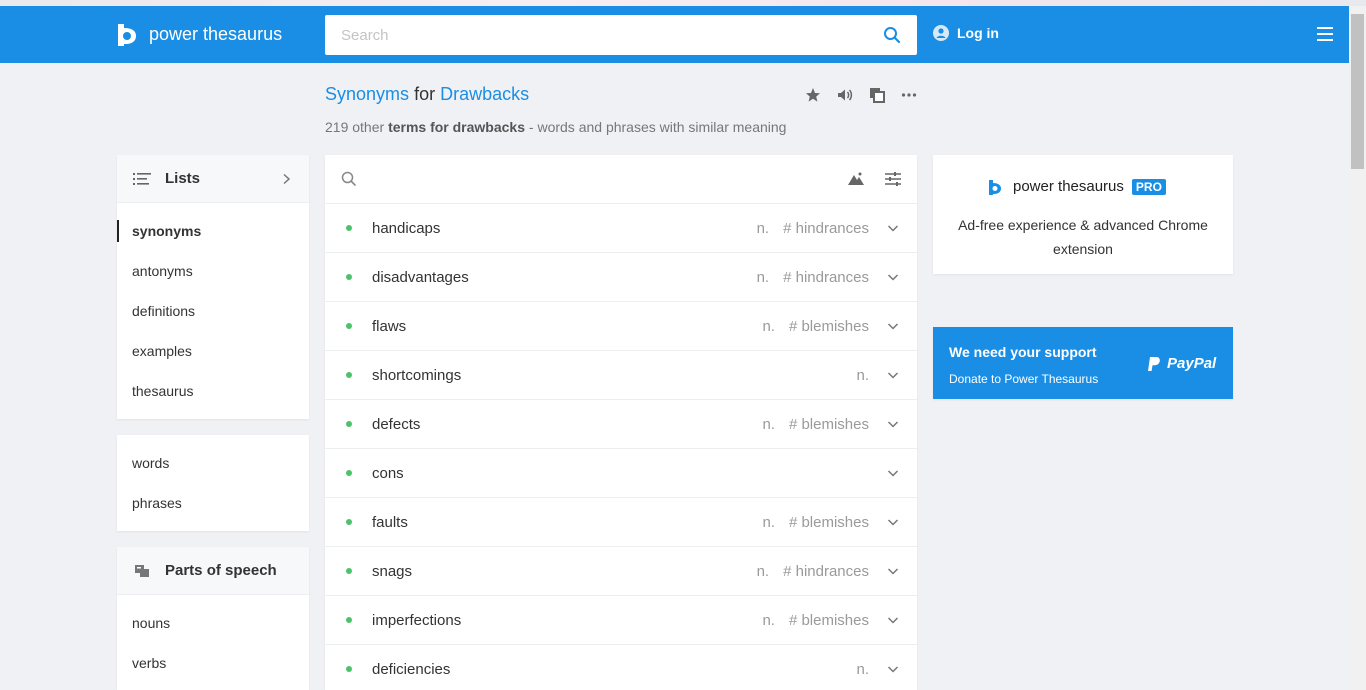 This screenshot has height=690, width=1366. What do you see at coordinates (909, 95) in the screenshot?
I see `more-icon` at bounding box center [909, 95].